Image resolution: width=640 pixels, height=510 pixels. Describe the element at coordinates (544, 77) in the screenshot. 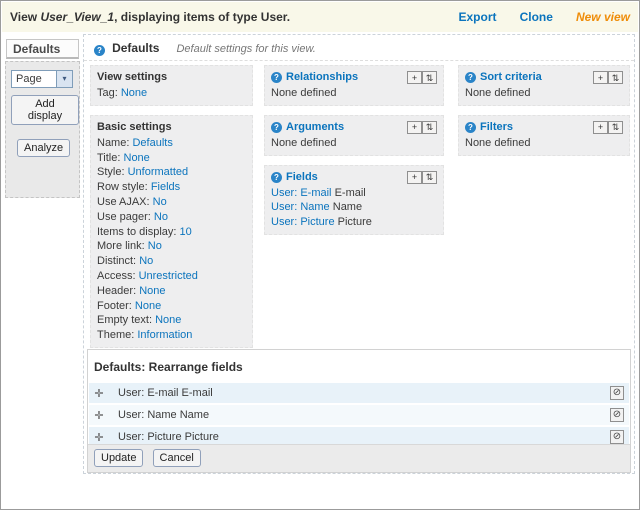

I see `sort-criteria-header: ? Sort criteria + ⇅` at that location.